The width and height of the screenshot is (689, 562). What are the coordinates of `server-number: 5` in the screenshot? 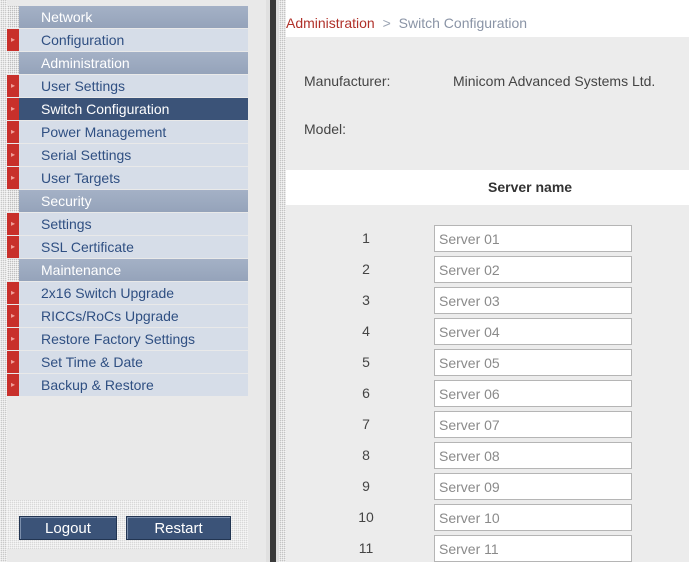 It's located at (366, 362).